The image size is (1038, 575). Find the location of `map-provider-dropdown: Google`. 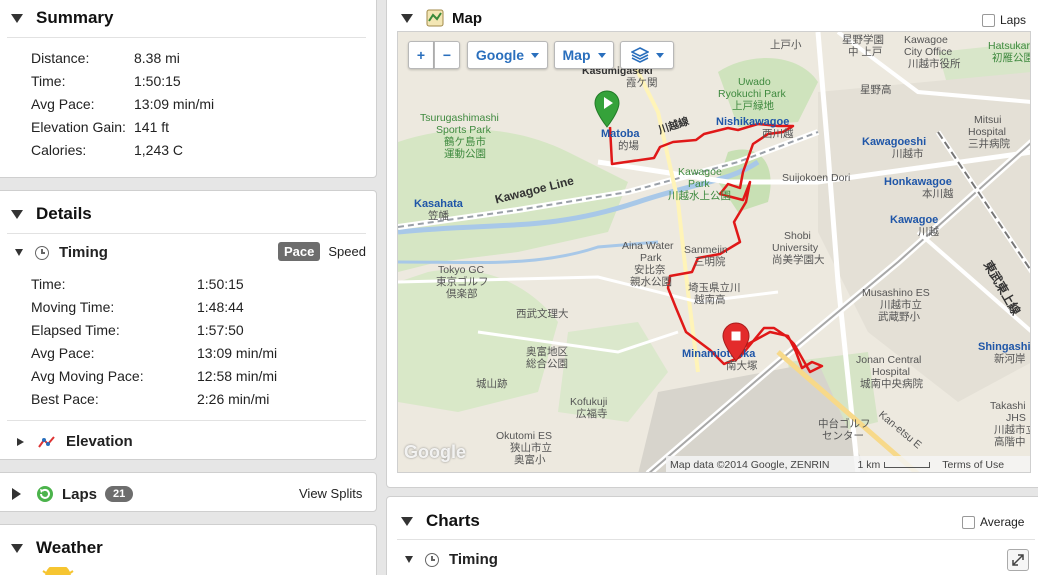

map-provider-dropdown: Google is located at coordinates (507, 55).